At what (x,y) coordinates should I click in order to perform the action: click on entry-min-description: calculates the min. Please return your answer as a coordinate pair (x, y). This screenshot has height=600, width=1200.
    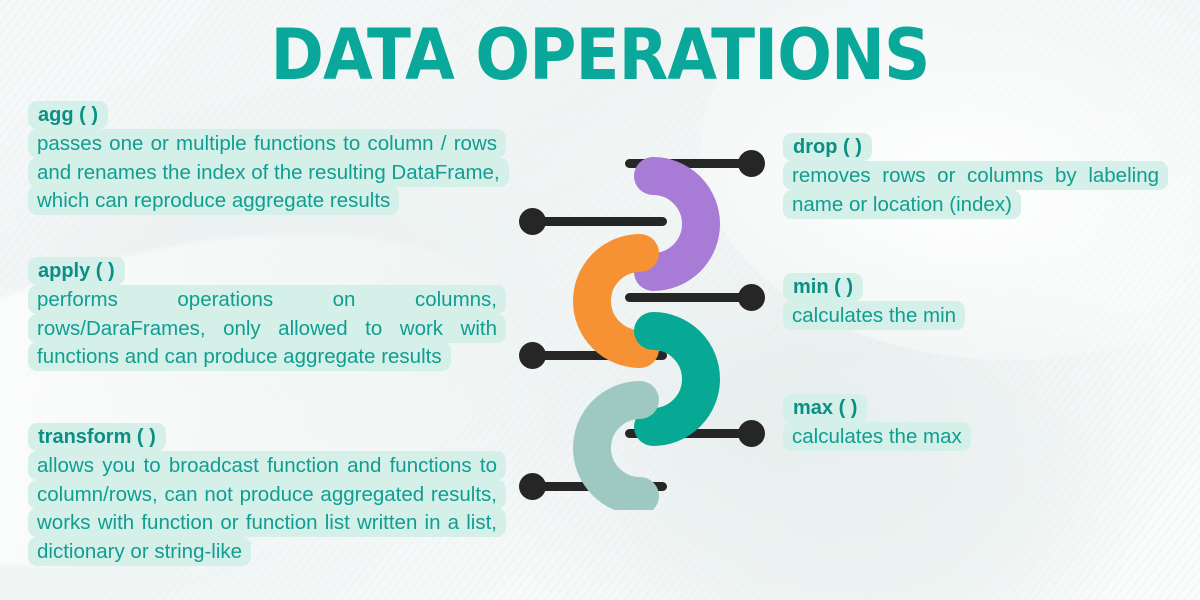
    Looking at the image, I should click on (874, 315).